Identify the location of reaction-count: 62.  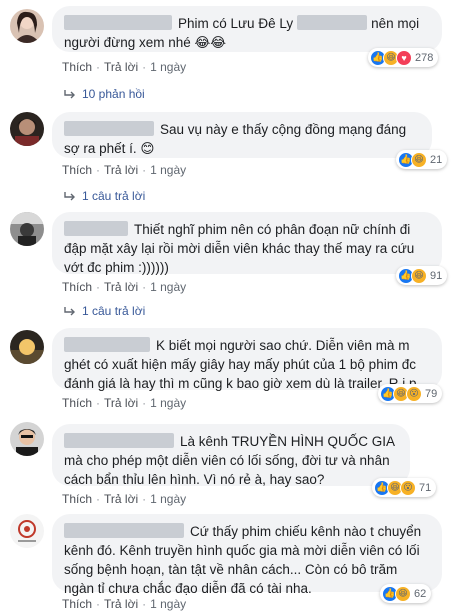
(420, 593).